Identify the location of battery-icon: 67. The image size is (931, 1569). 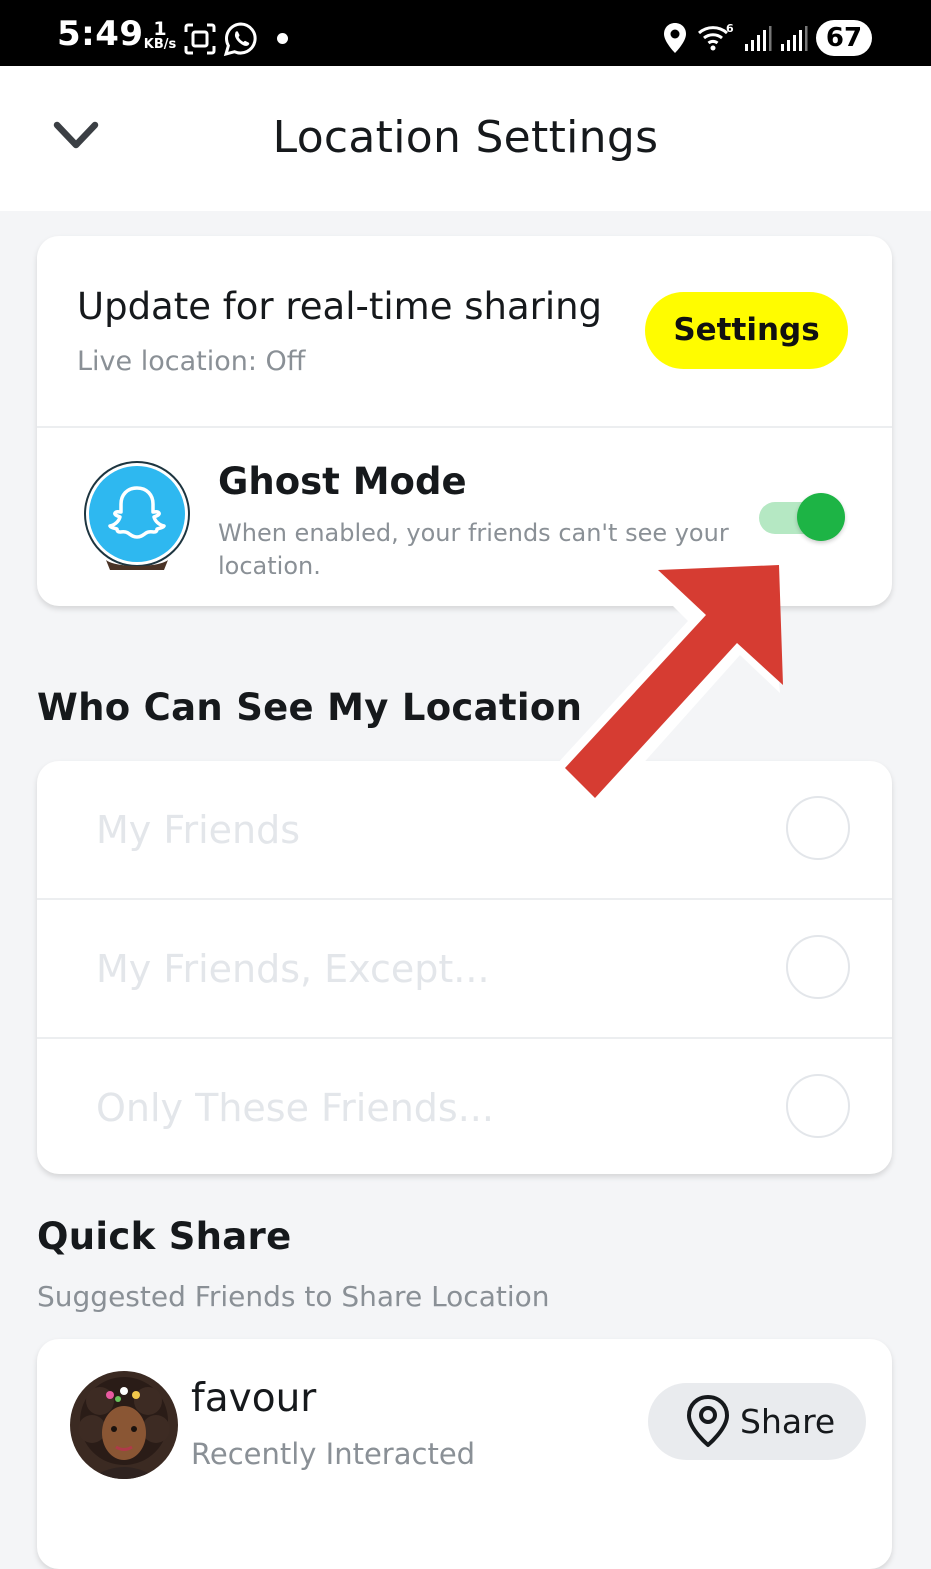
(844, 38).